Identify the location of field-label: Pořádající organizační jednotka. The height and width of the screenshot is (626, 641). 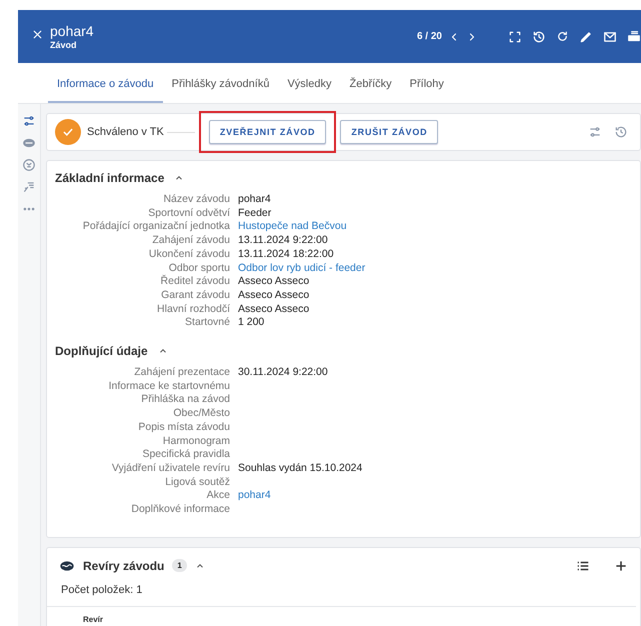
(156, 227).